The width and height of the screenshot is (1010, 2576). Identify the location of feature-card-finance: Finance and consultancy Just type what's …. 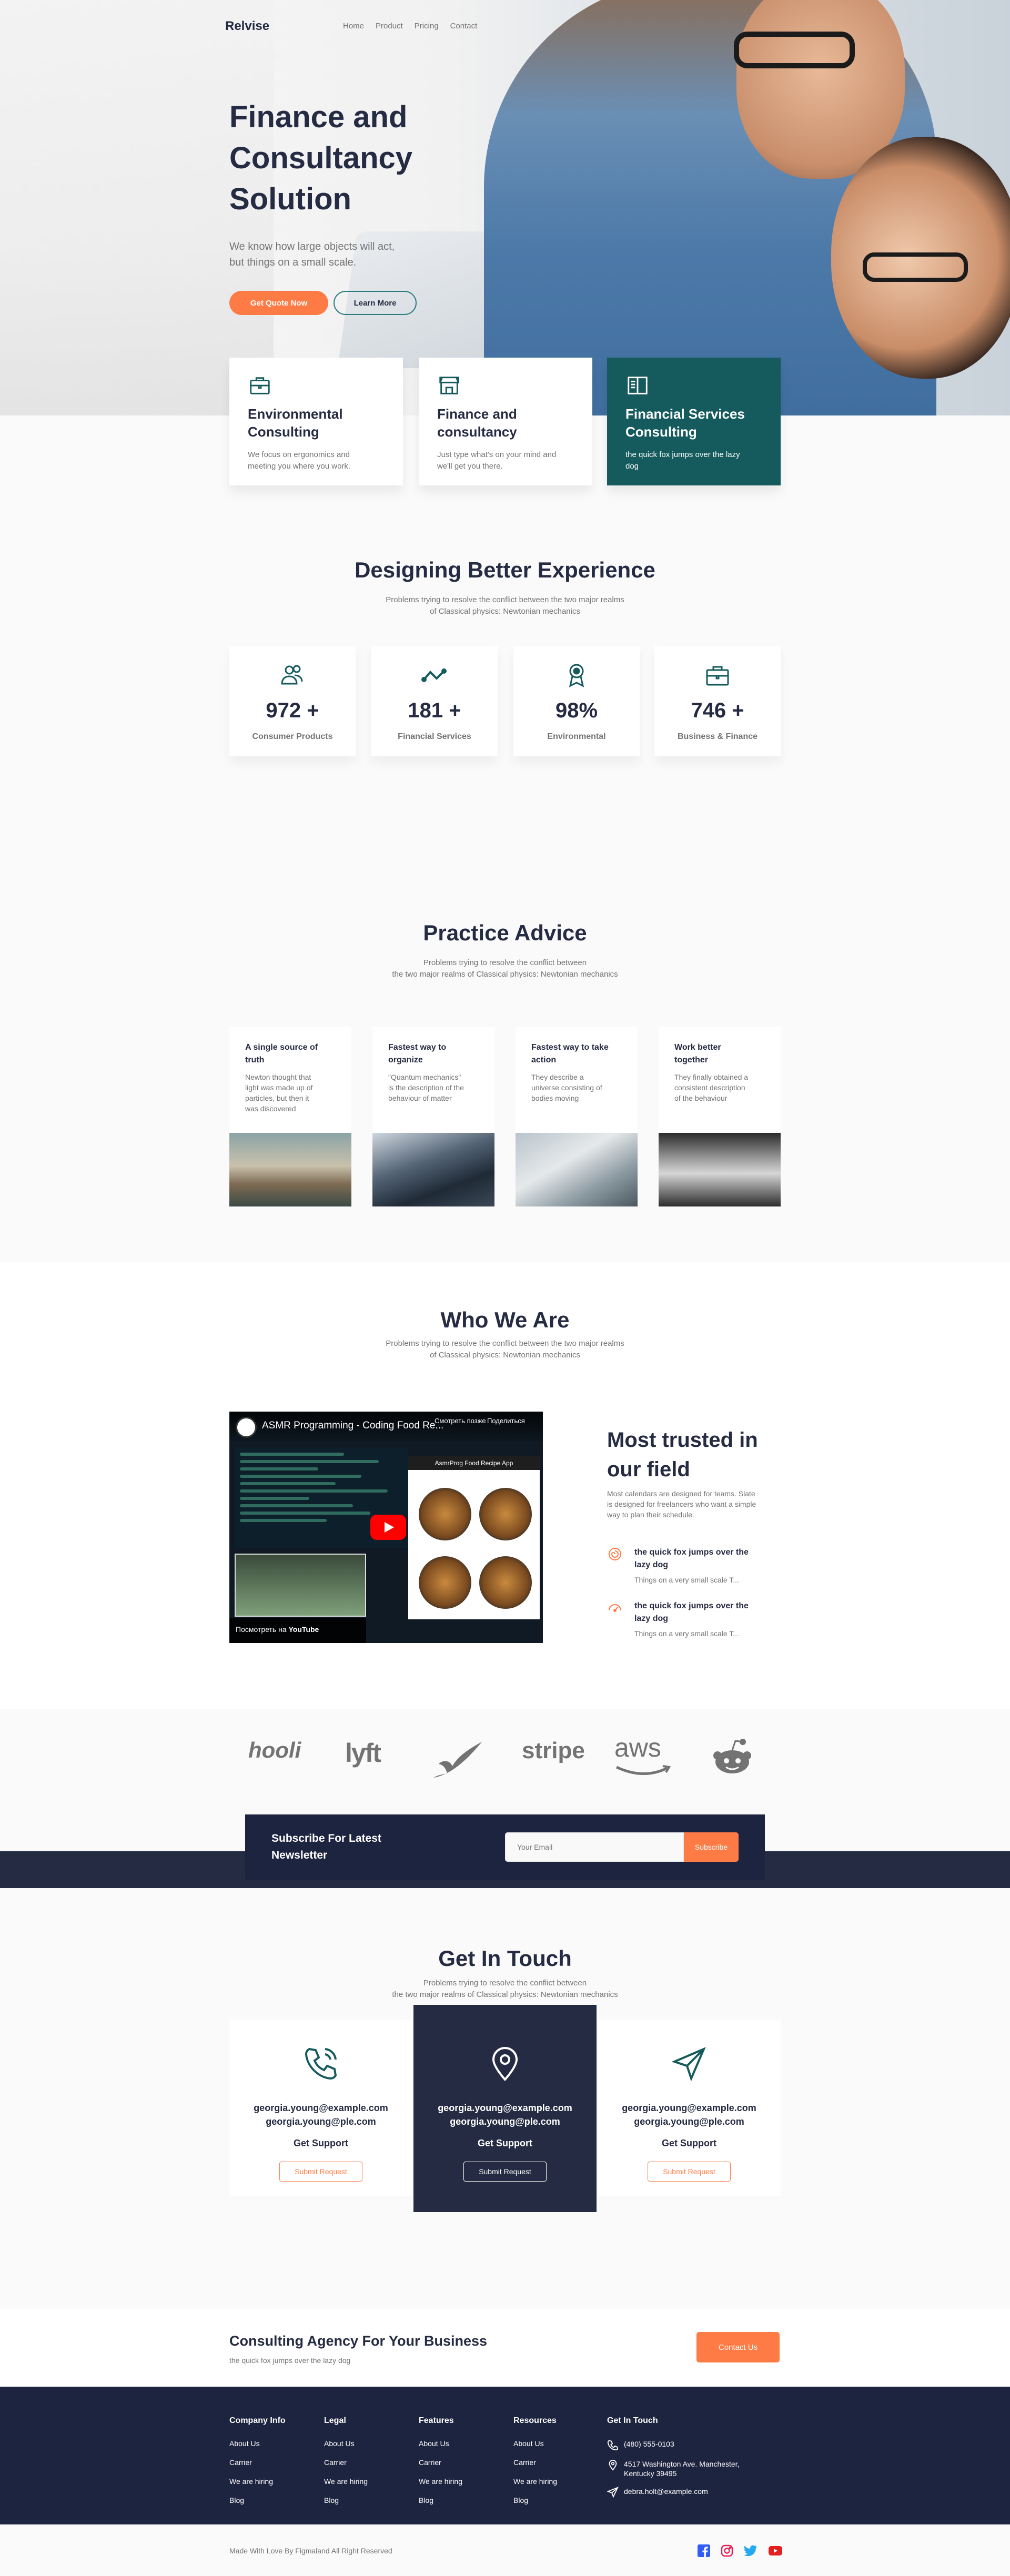
(505, 422).